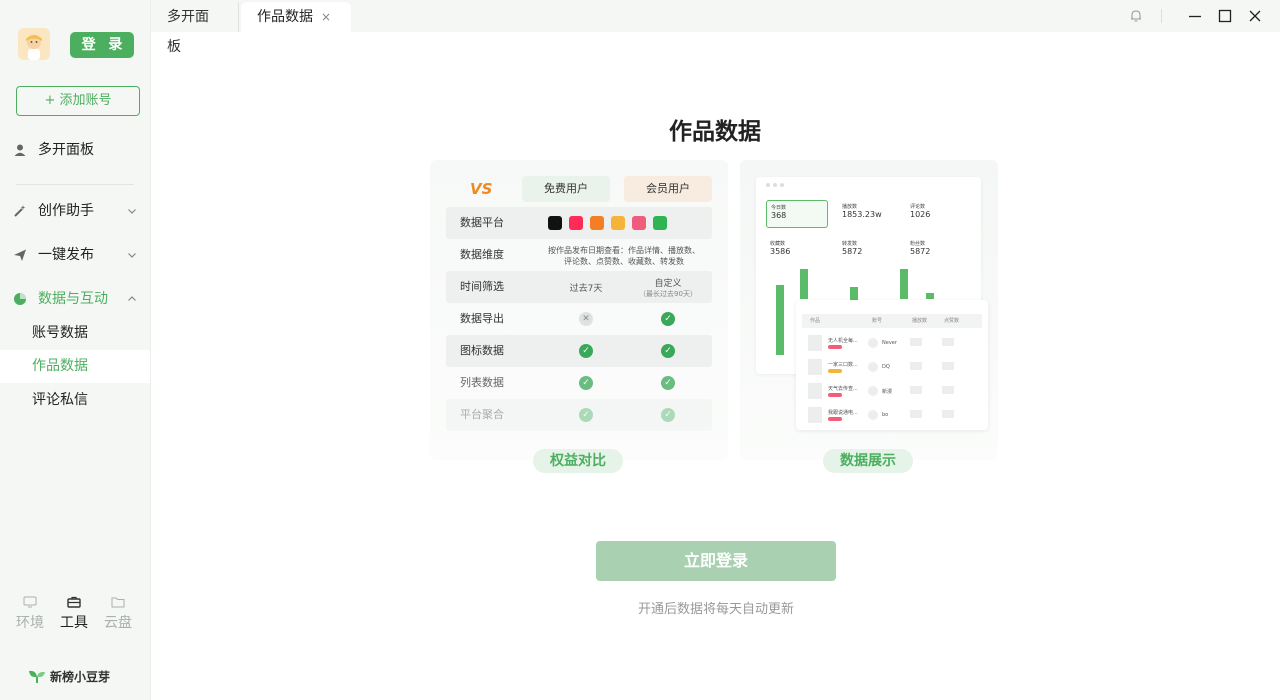 The height and width of the screenshot is (700, 1280). What do you see at coordinates (918, 207) in the screenshot?
I see `stat-label: 评论数` at bounding box center [918, 207].